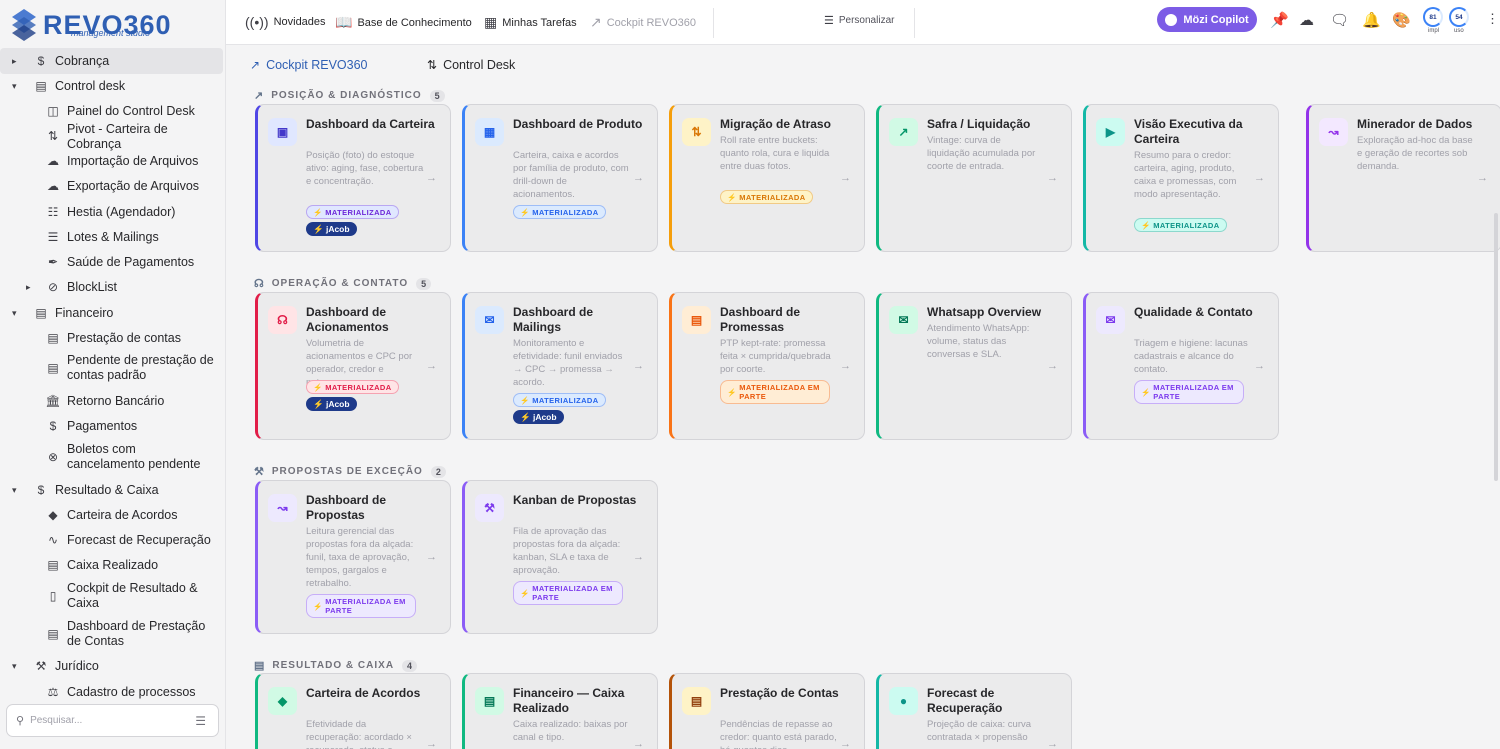  I want to click on sidebar-item-exporta-o-de-arquivos: ☁ Exportação de Arquivos, so click(111, 186).